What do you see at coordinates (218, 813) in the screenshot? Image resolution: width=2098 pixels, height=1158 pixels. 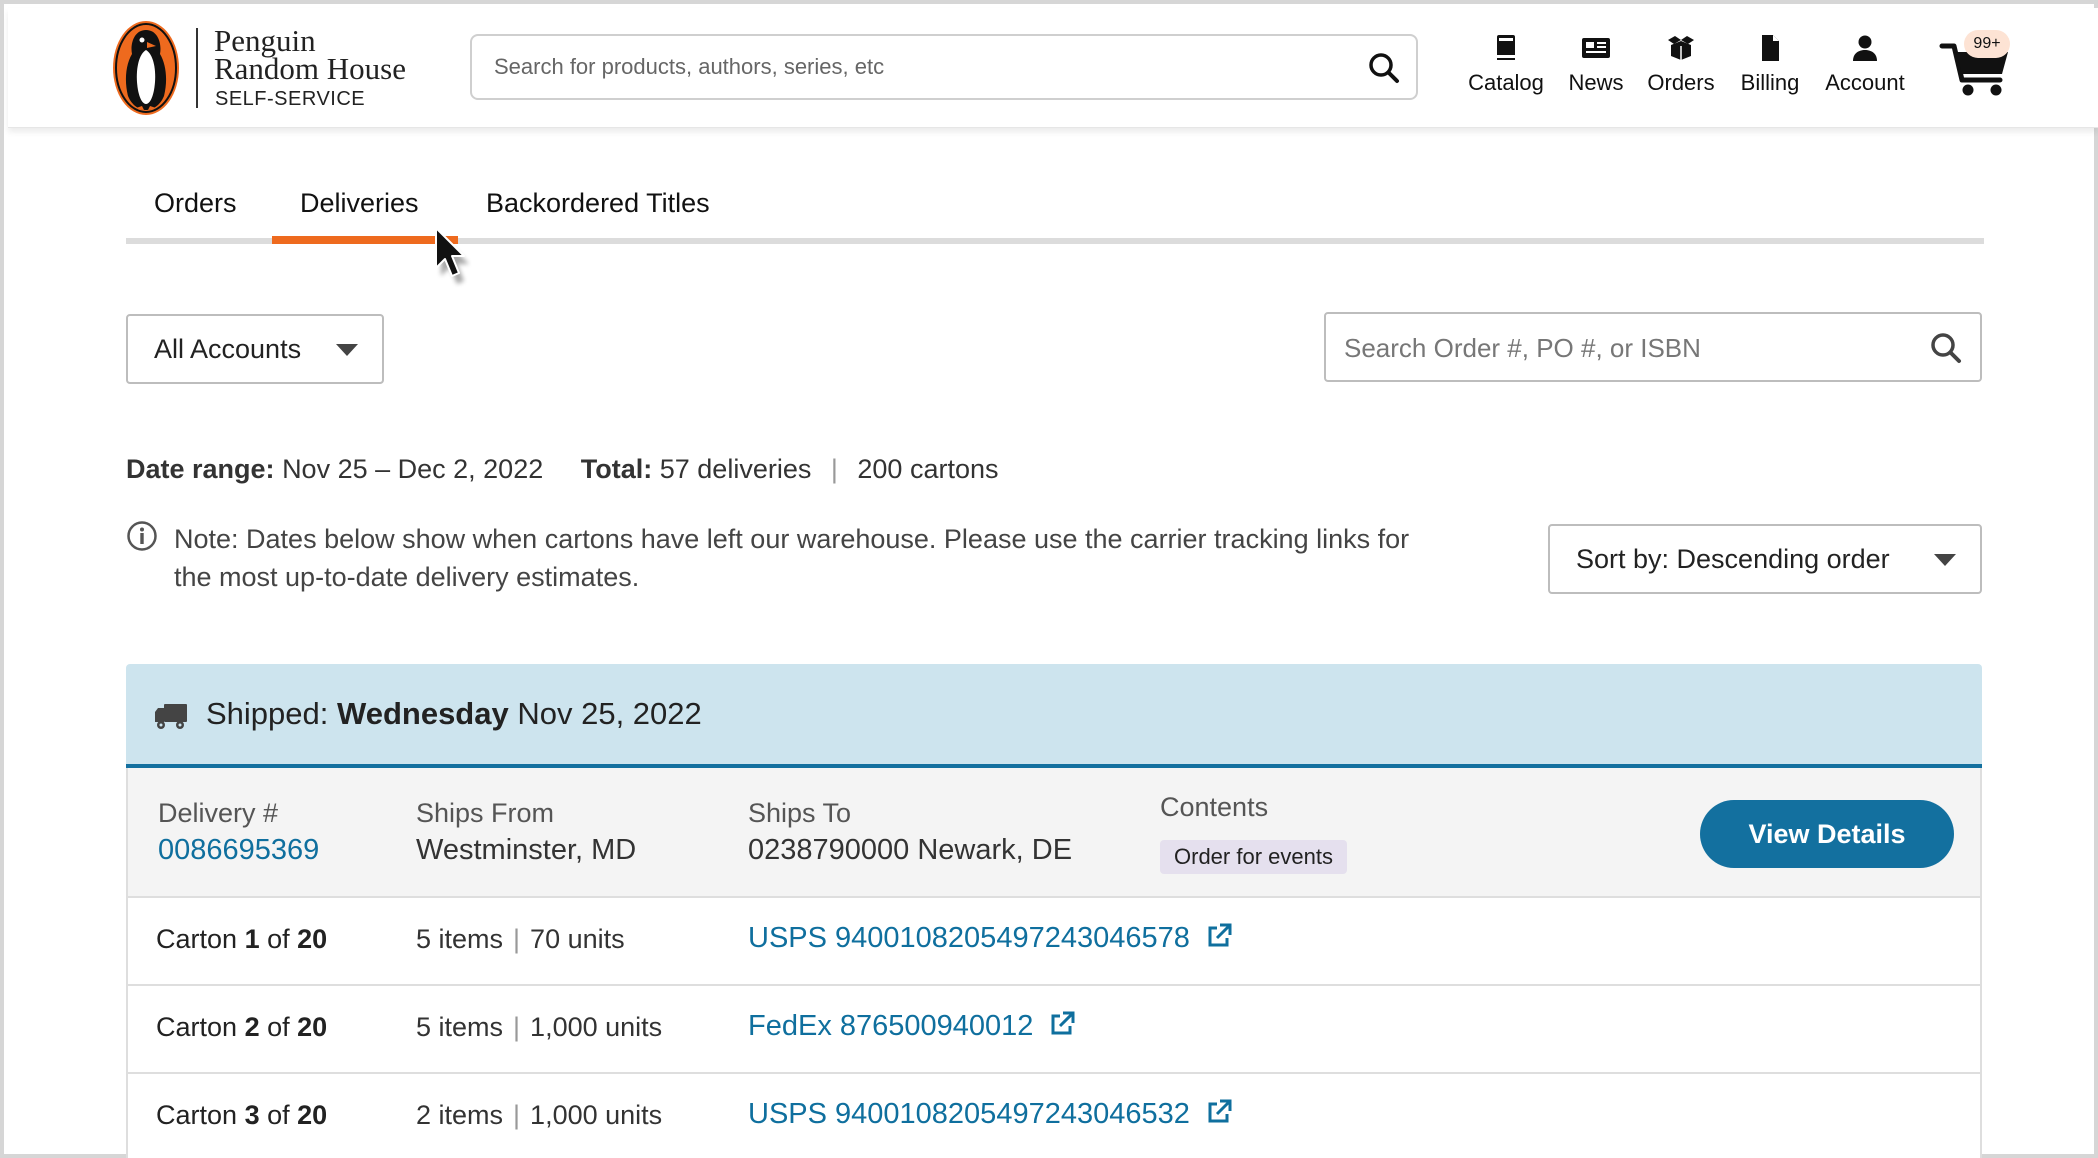 I see `delivery-number-label: Delivery #` at bounding box center [218, 813].